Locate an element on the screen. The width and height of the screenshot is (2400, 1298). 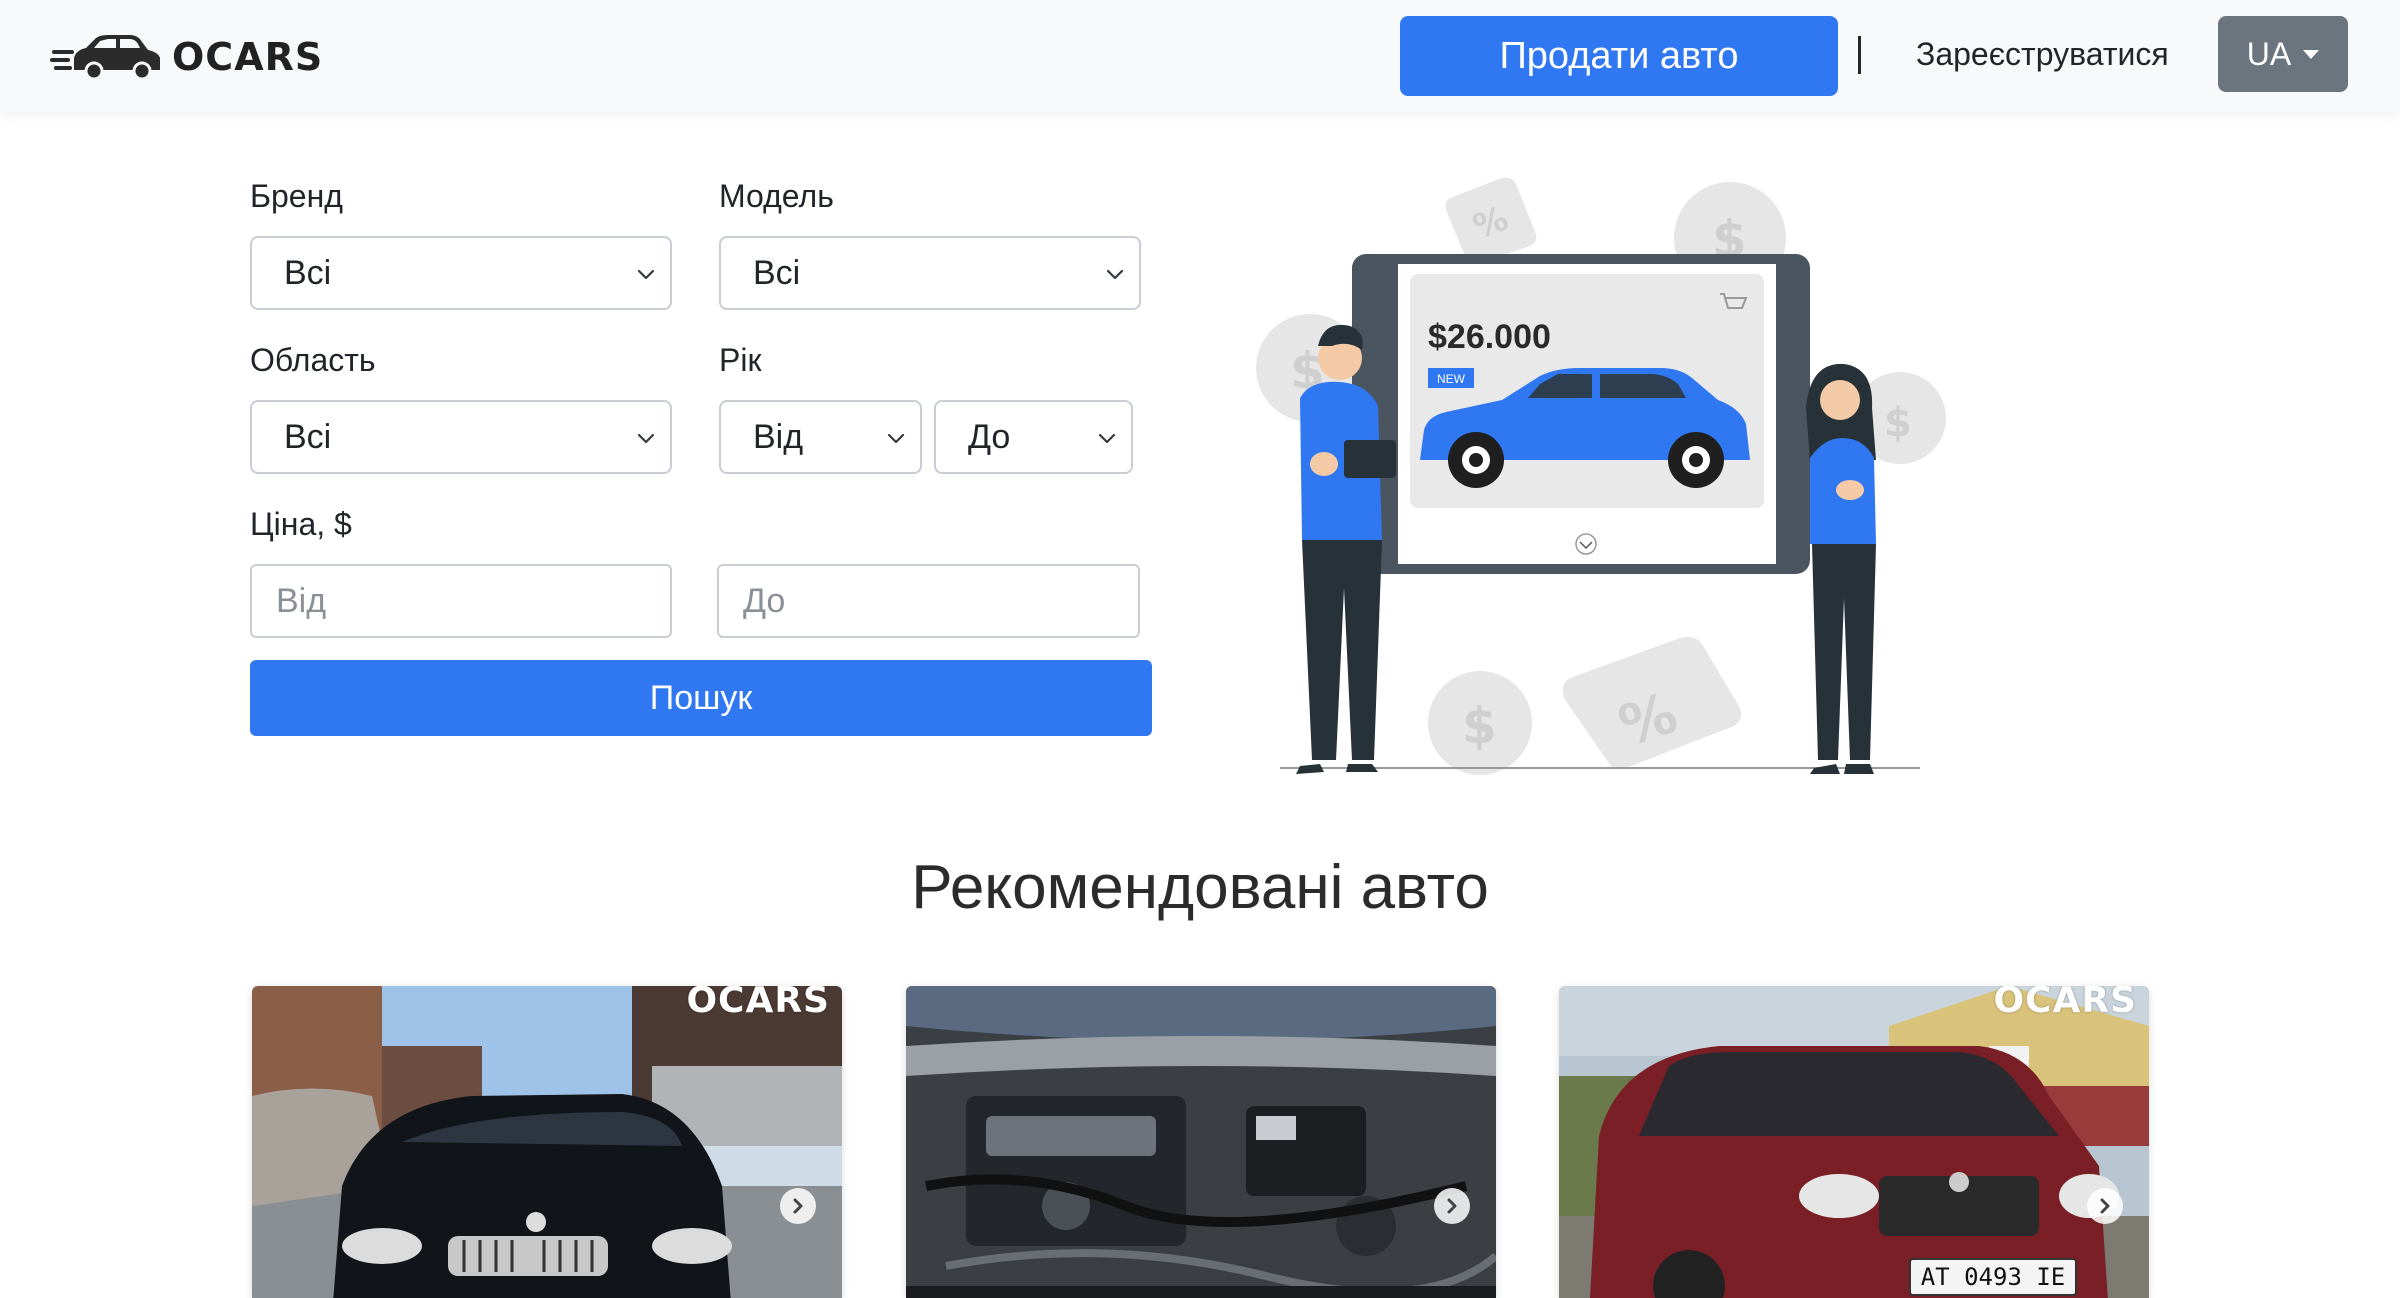
year-from-select: Від is located at coordinates (820, 437).